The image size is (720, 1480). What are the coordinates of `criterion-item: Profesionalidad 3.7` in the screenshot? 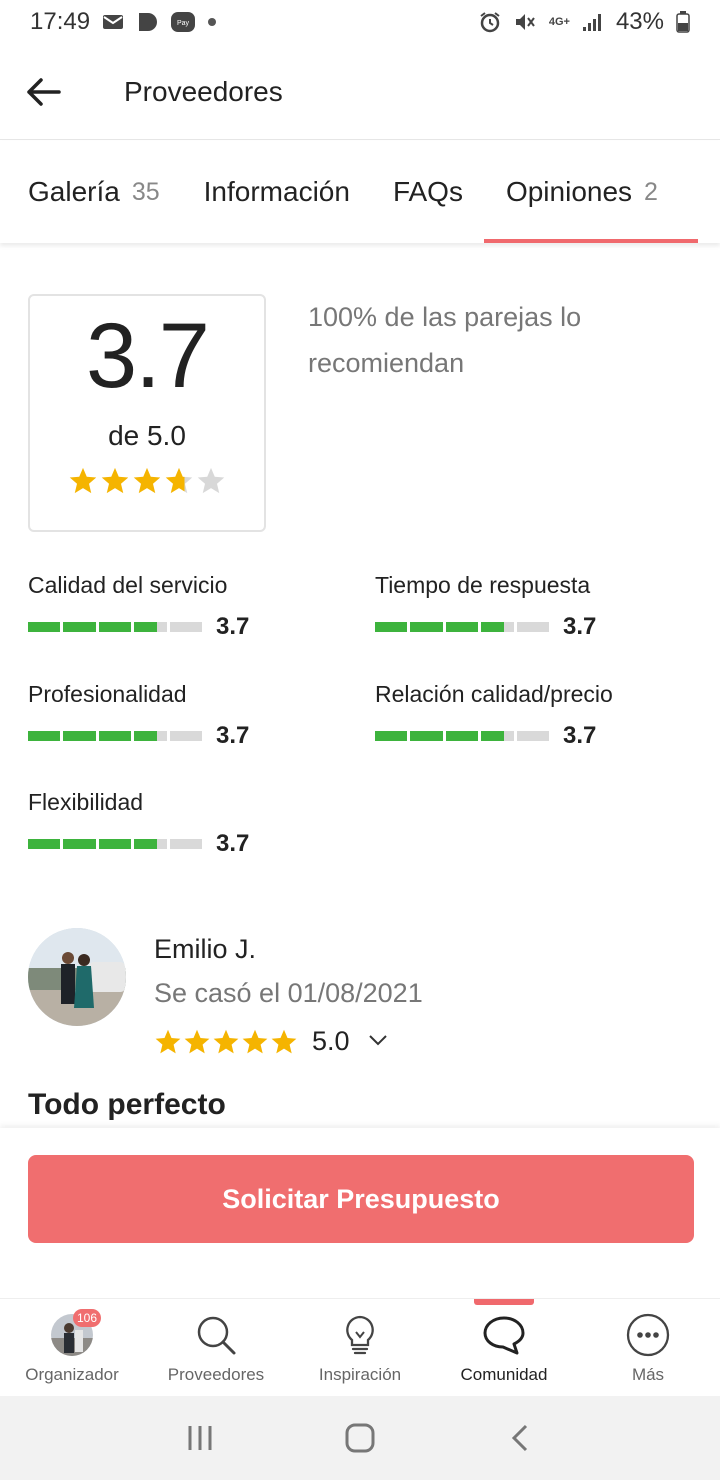 It's located at (193, 715).